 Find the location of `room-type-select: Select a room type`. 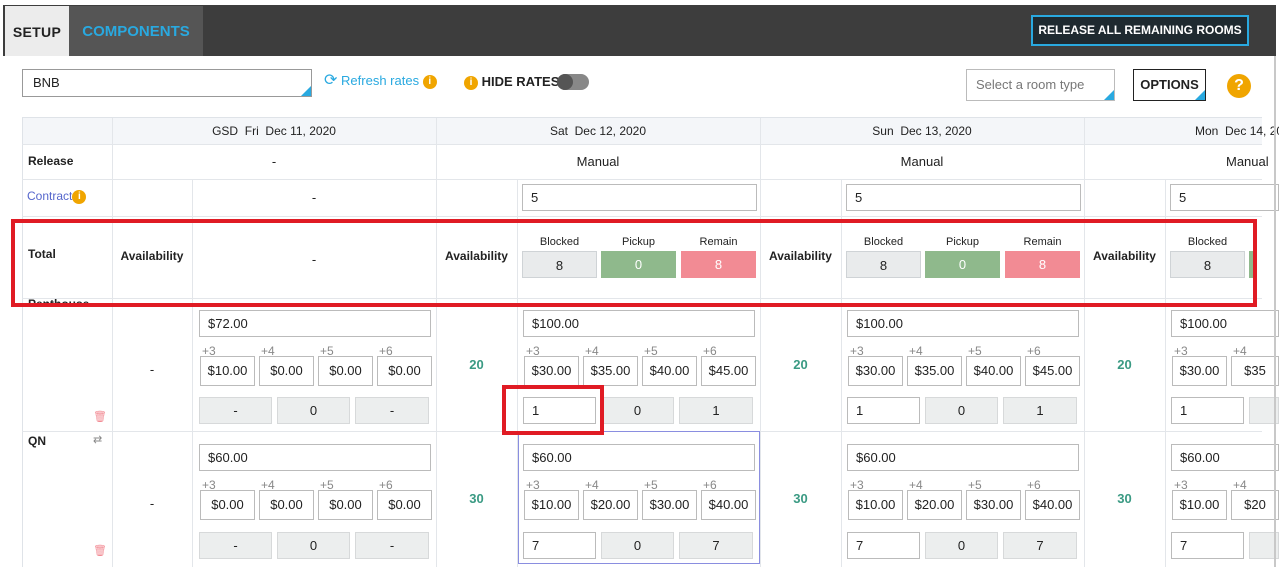

room-type-select: Select a room type is located at coordinates (1040, 85).